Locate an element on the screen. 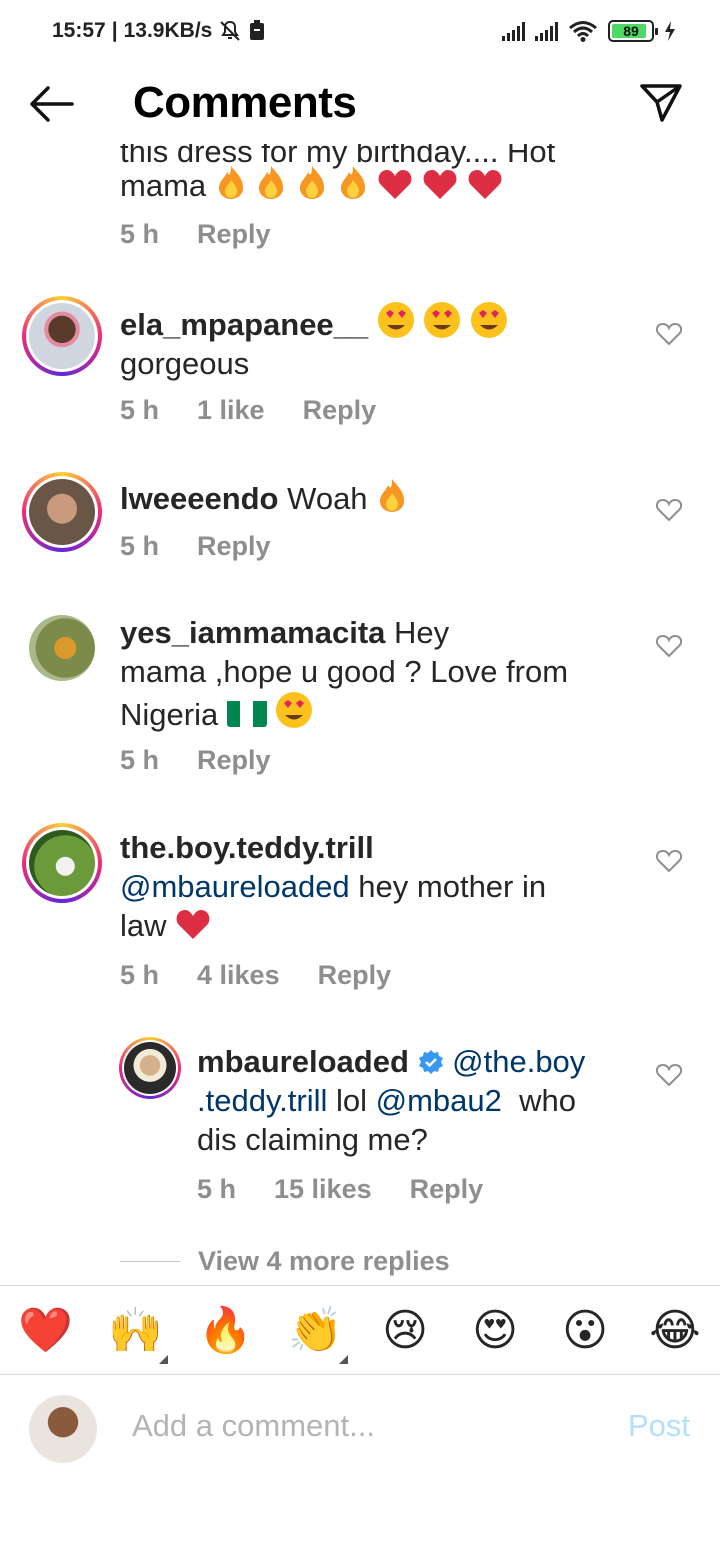  comment-meta: 5 h 1 like Reply is located at coordinates (248, 410).